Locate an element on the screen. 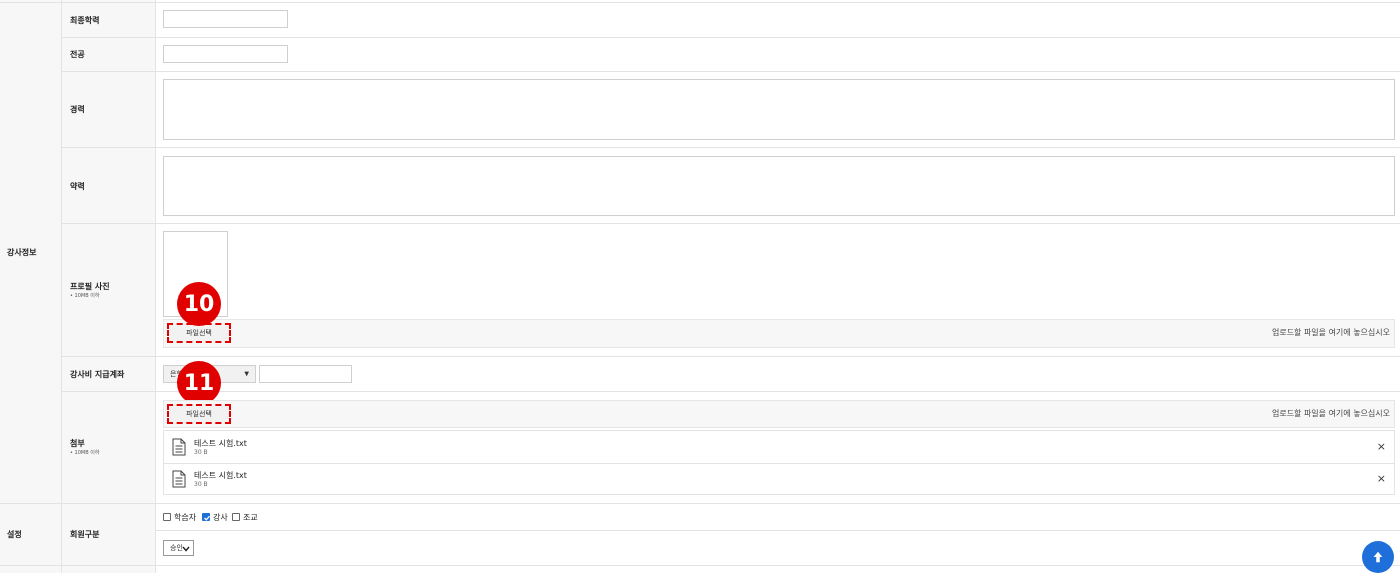 Image resolution: width=1400 pixels, height=573 pixels. checkbox-instructor is located at coordinates (206, 517).